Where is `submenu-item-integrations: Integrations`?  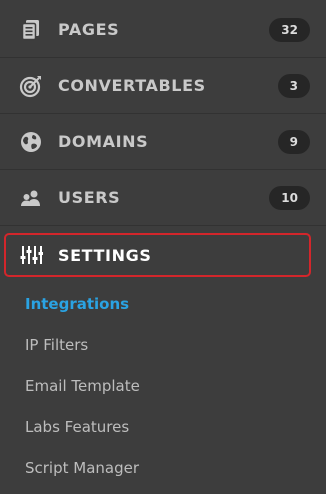 submenu-item-integrations: Integrations is located at coordinates (77, 304).